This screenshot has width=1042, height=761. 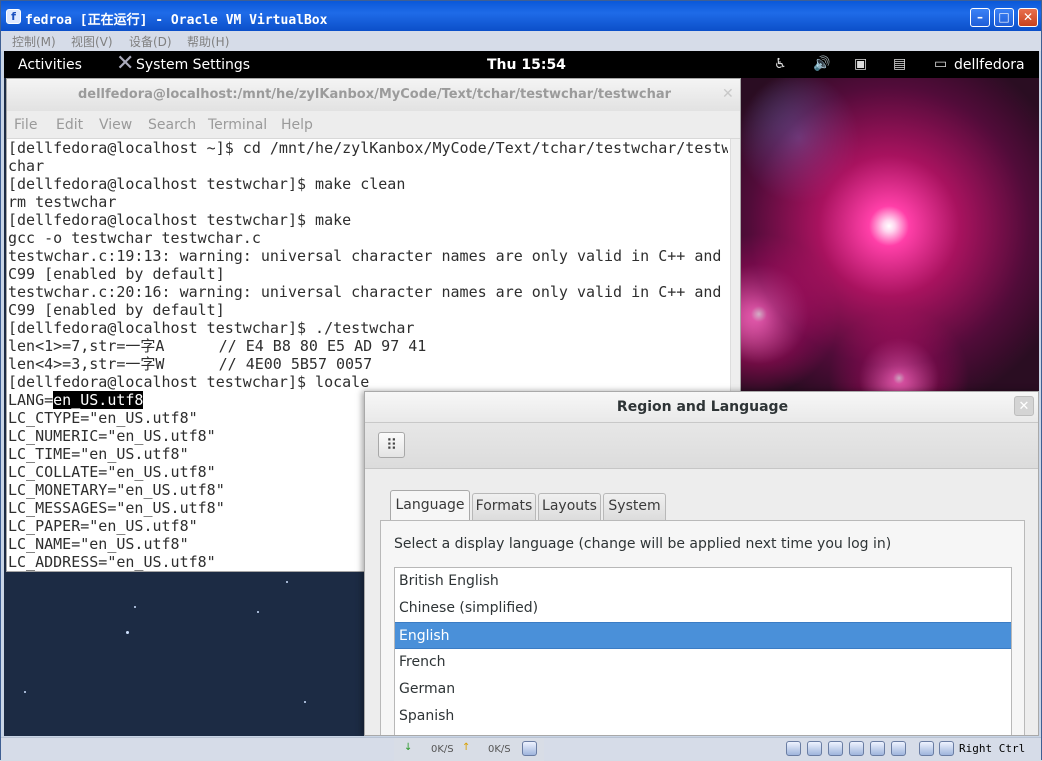 I want to click on terminal-line: [dellfedora@localhost testwchar]$ make, so click(x=180, y=220).